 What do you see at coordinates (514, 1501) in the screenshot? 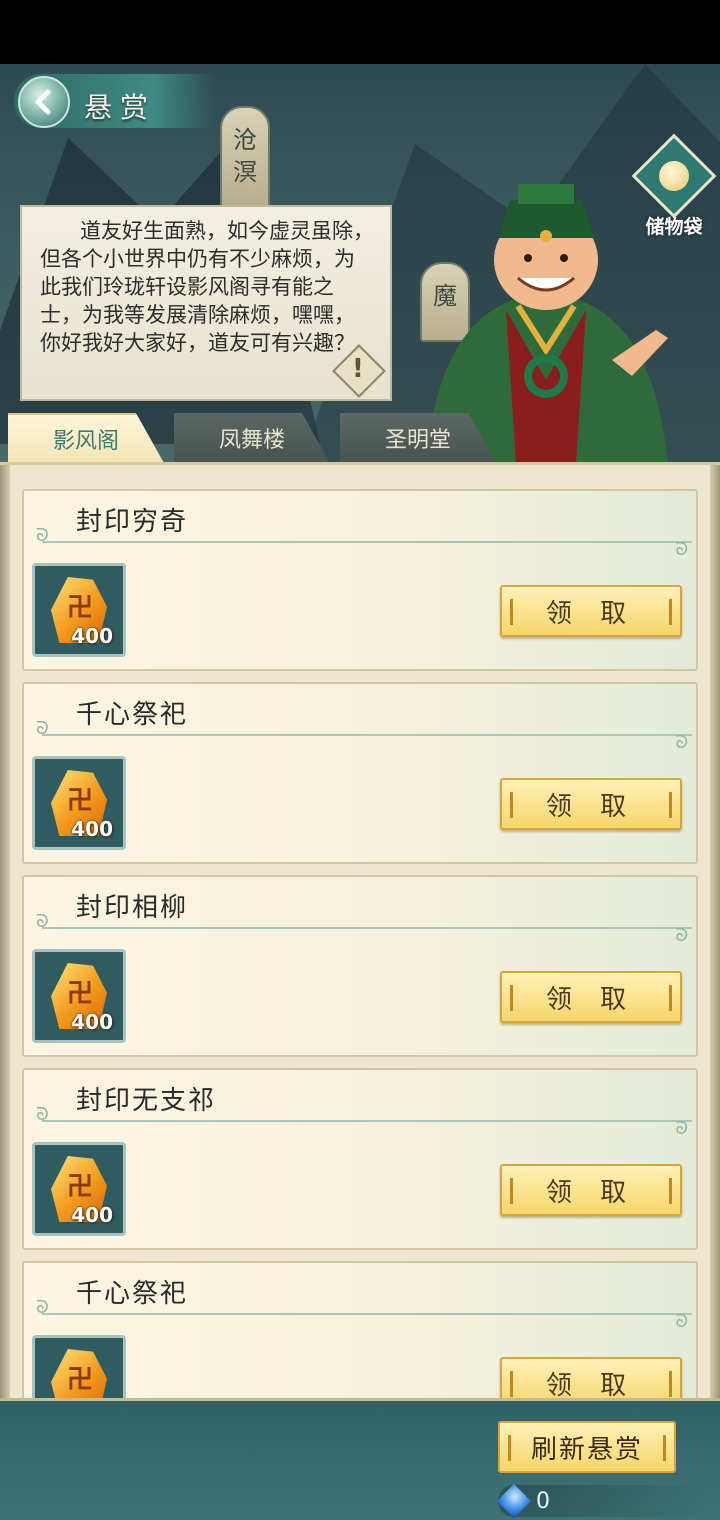
I see `crystal-icon` at bounding box center [514, 1501].